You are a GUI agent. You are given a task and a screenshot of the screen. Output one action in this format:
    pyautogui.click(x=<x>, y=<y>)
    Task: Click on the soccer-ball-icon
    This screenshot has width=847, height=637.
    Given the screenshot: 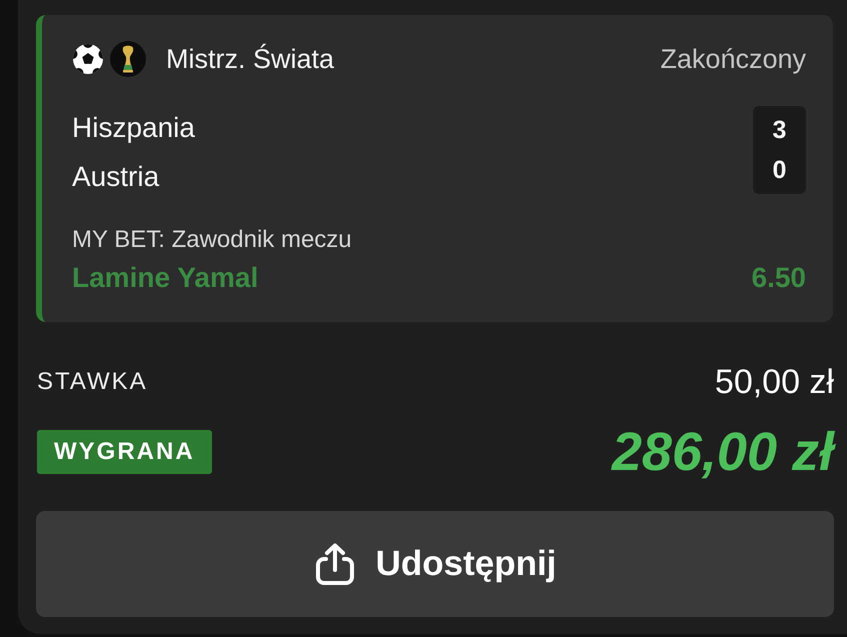 What is the action you would take?
    pyautogui.click(x=88, y=59)
    